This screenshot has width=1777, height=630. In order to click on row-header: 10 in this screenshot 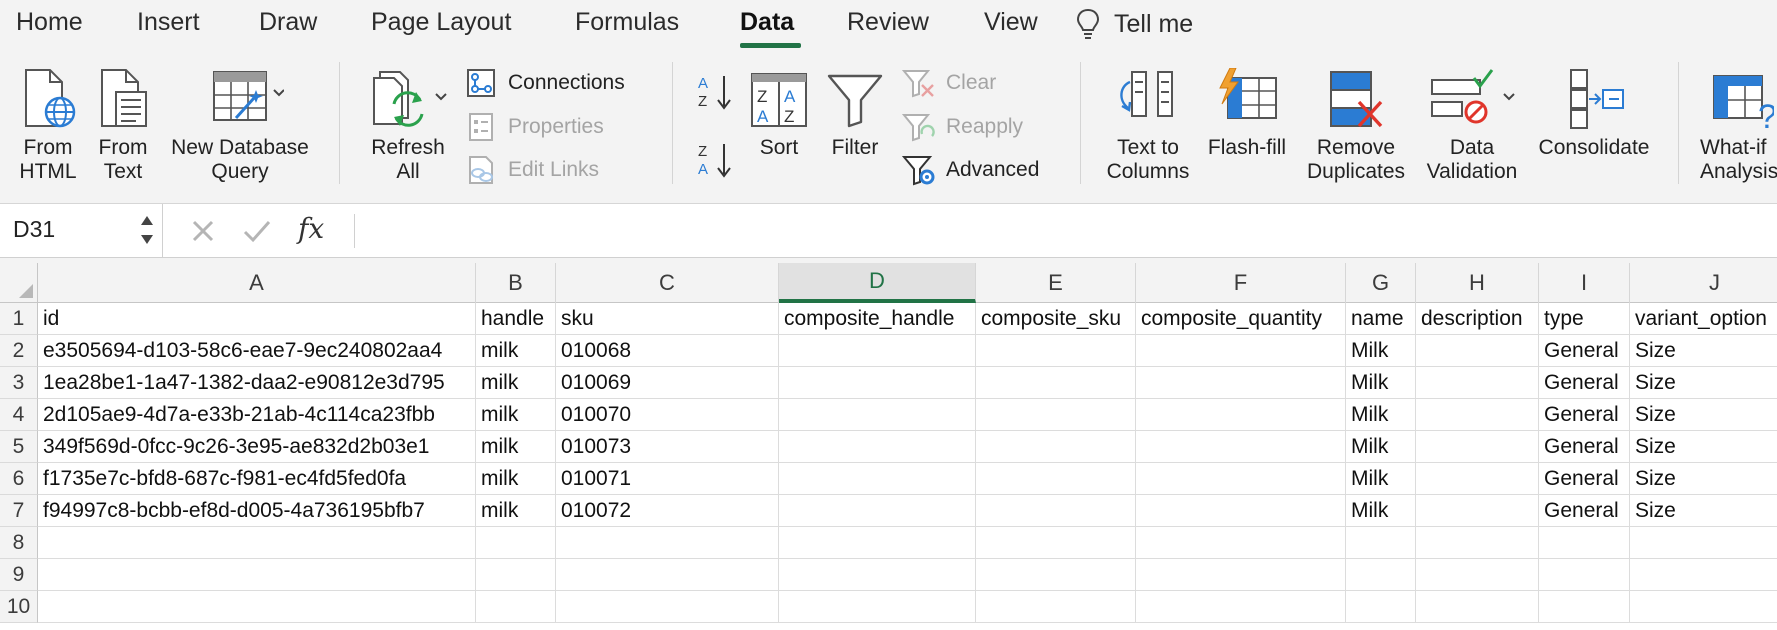, I will do `click(19, 607)`.